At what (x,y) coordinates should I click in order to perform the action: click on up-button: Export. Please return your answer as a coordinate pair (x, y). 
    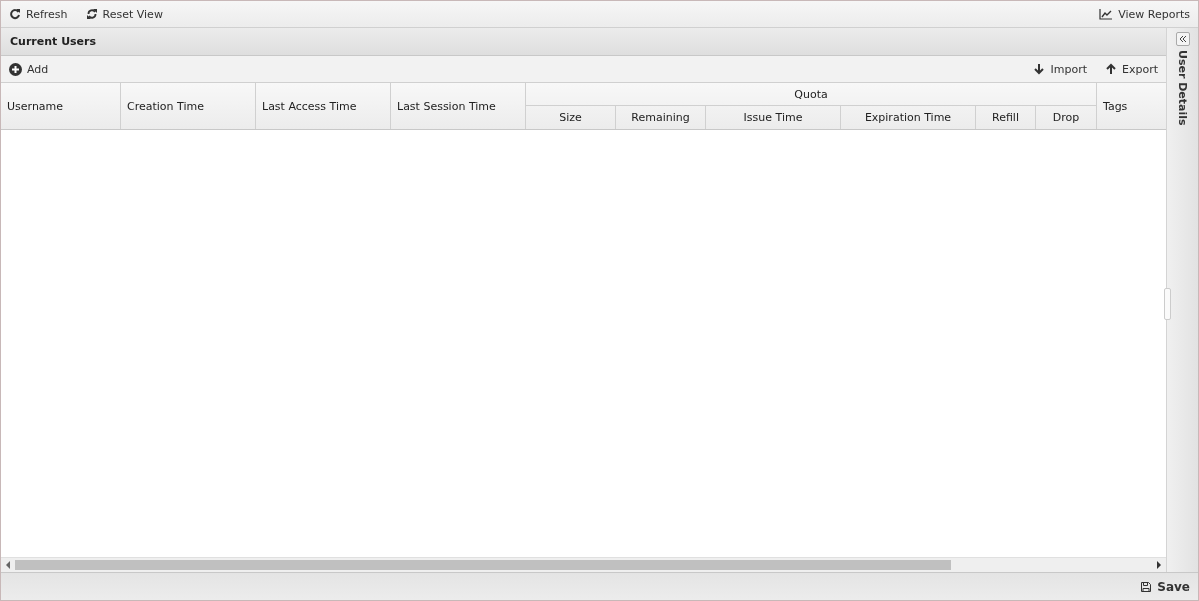
    Looking at the image, I should click on (1131, 69).